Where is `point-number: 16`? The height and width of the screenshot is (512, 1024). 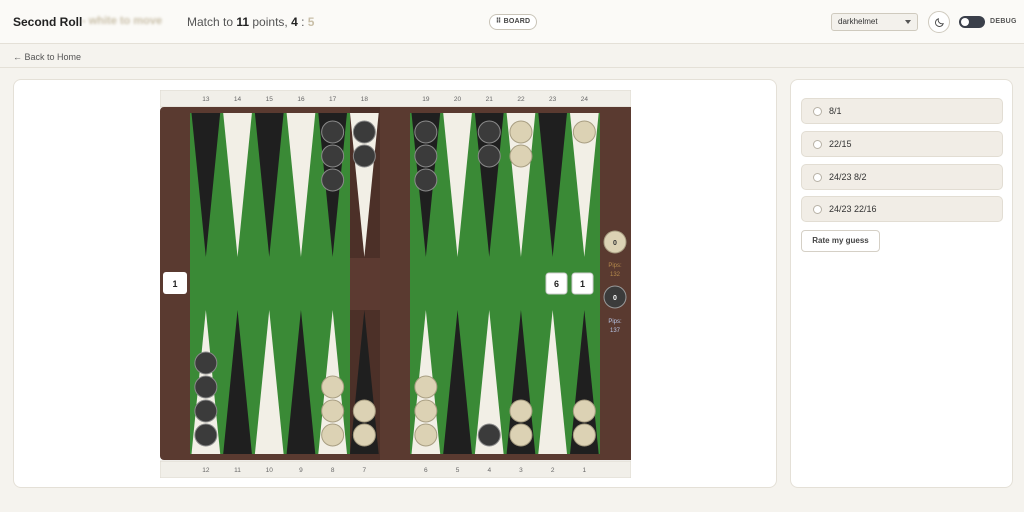
point-number: 16 is located at coordinates (301, 99).